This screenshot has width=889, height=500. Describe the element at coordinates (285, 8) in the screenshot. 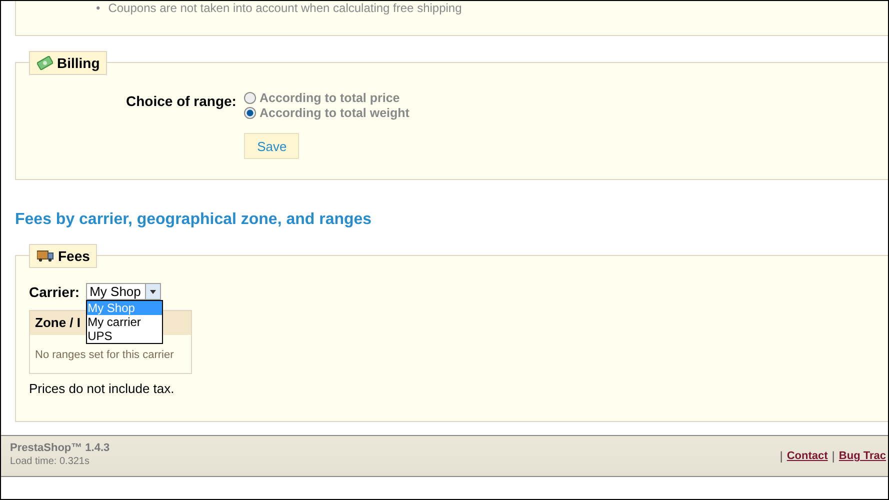

I see `note-text: Coupons are not taken into account when calculating free shipping` at that location.